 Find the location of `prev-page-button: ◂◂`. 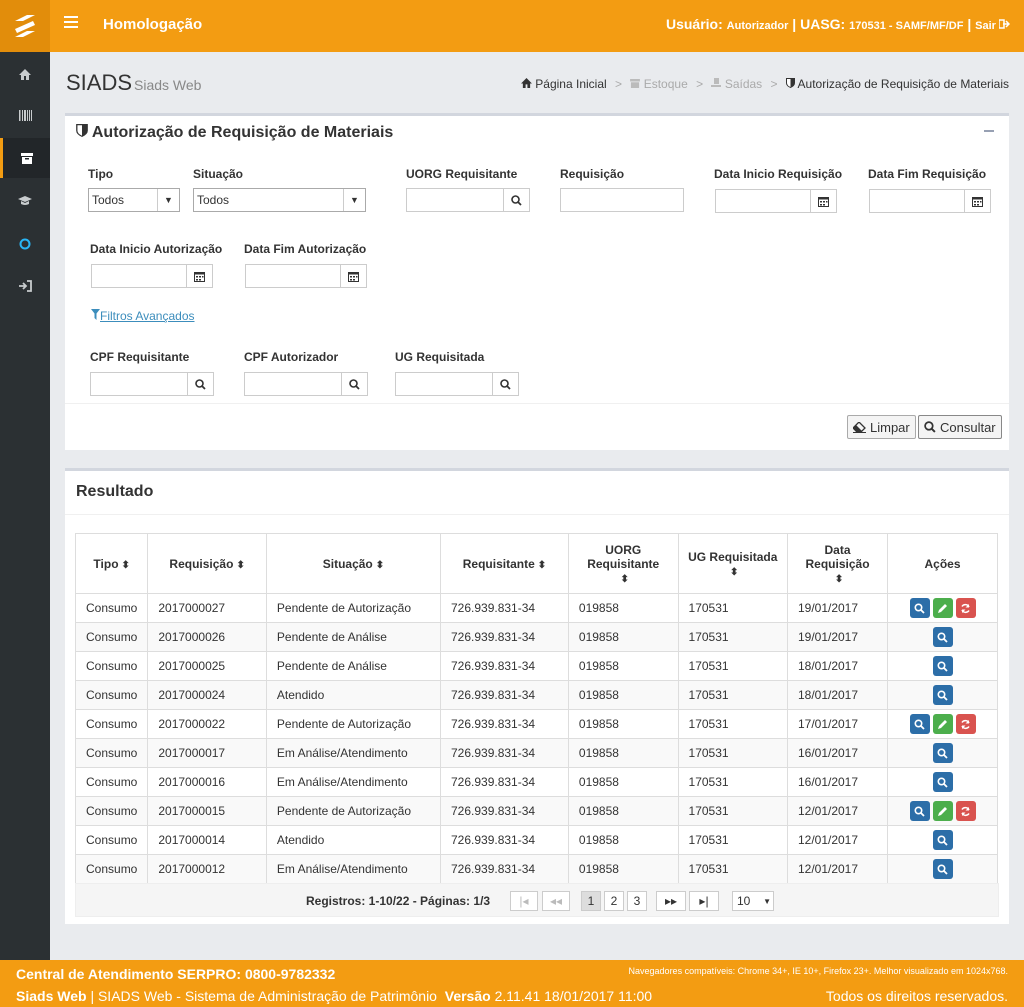

prev-page-button: ◂◂ is located at coordinates (556, 901).